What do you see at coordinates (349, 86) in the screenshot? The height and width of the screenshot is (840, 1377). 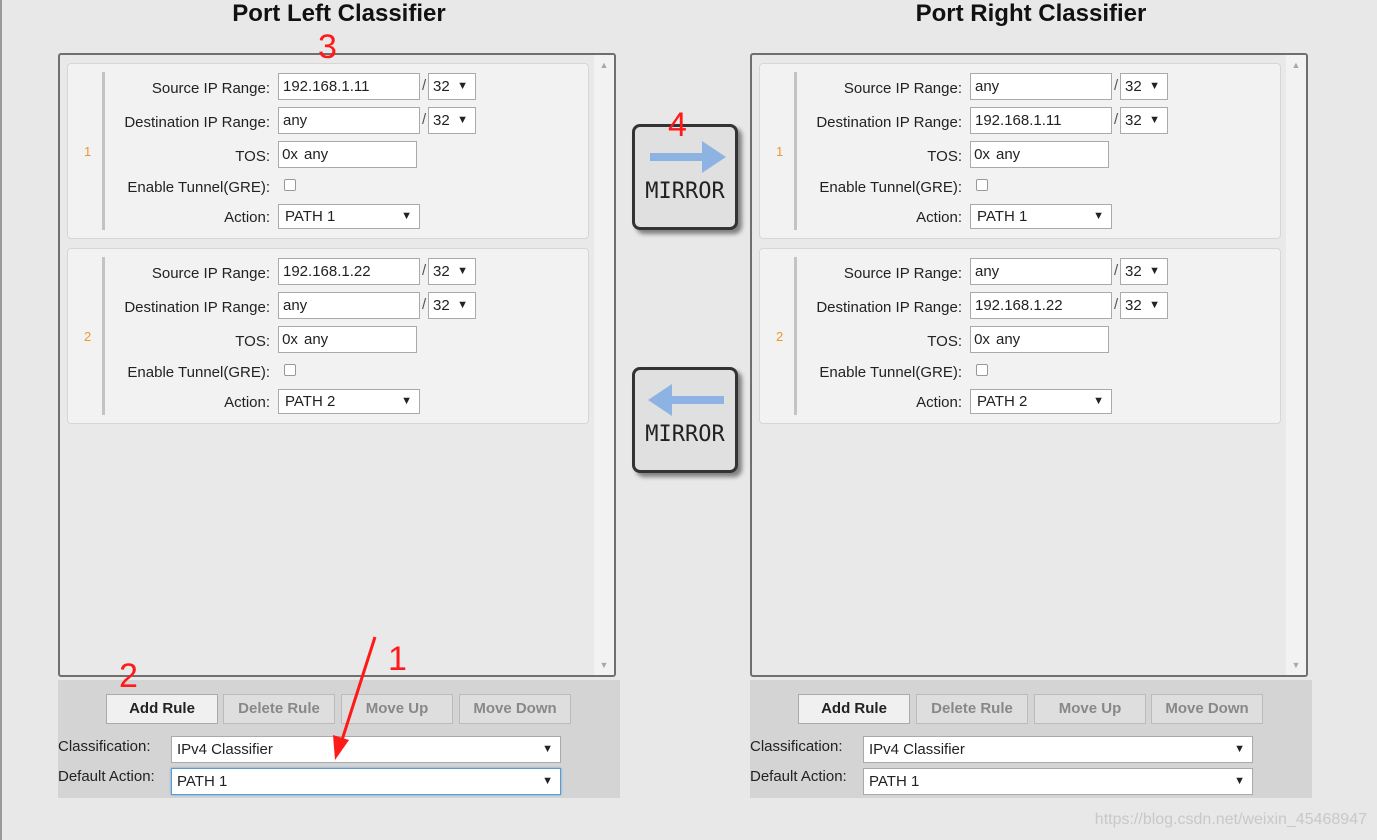 I see `source-ip-input: 192.168.1.11` at bounding box center [349, 86].